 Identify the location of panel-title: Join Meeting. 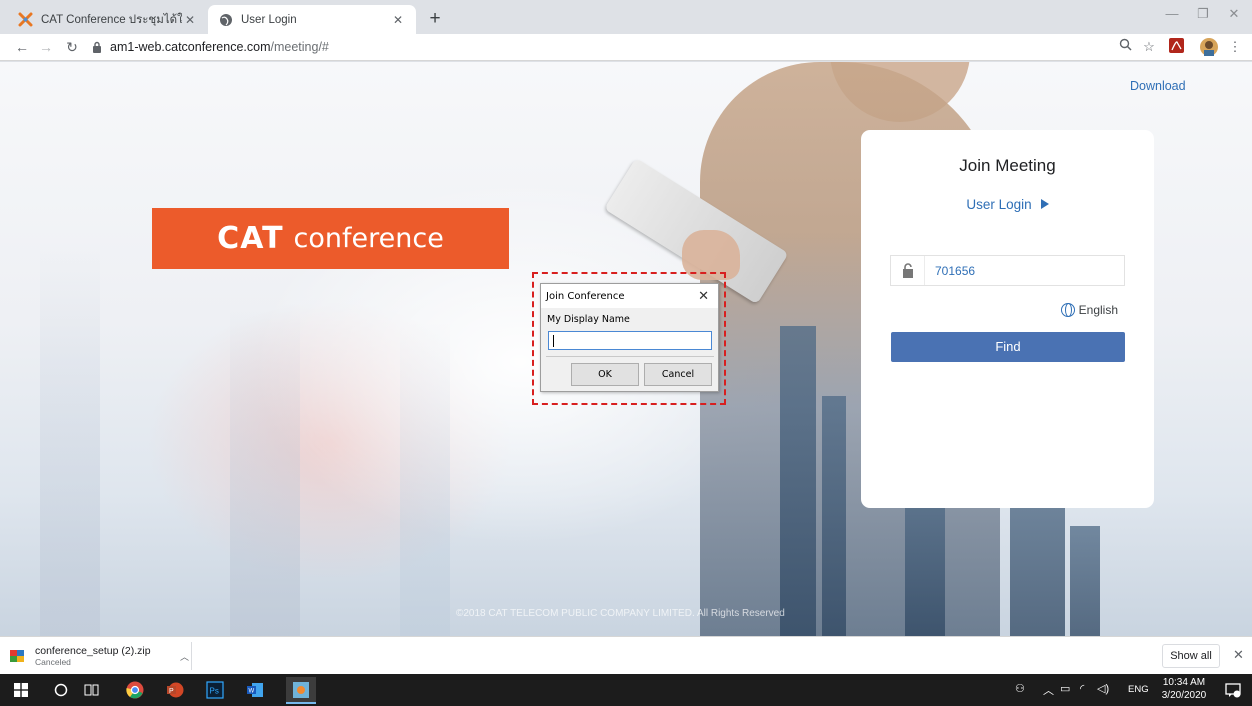
(1007, 165).